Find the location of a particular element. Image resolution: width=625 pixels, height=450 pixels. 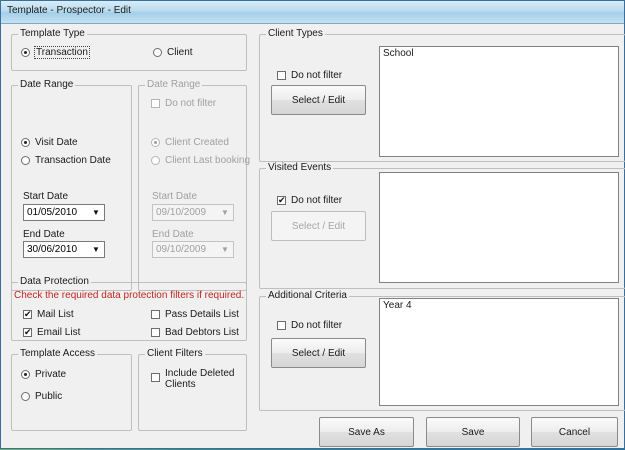

visited-events-list is located at coordinates (499, 227).